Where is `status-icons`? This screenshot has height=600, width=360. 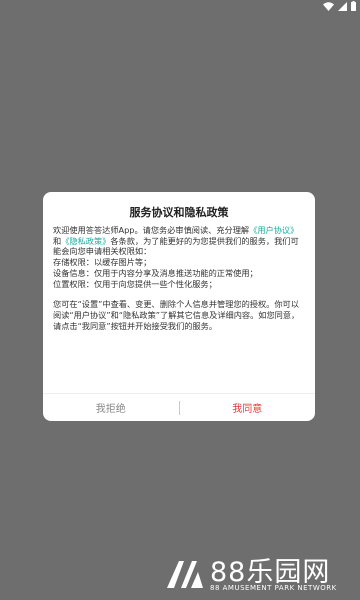 status-icons is located at coordinates (339, 6).